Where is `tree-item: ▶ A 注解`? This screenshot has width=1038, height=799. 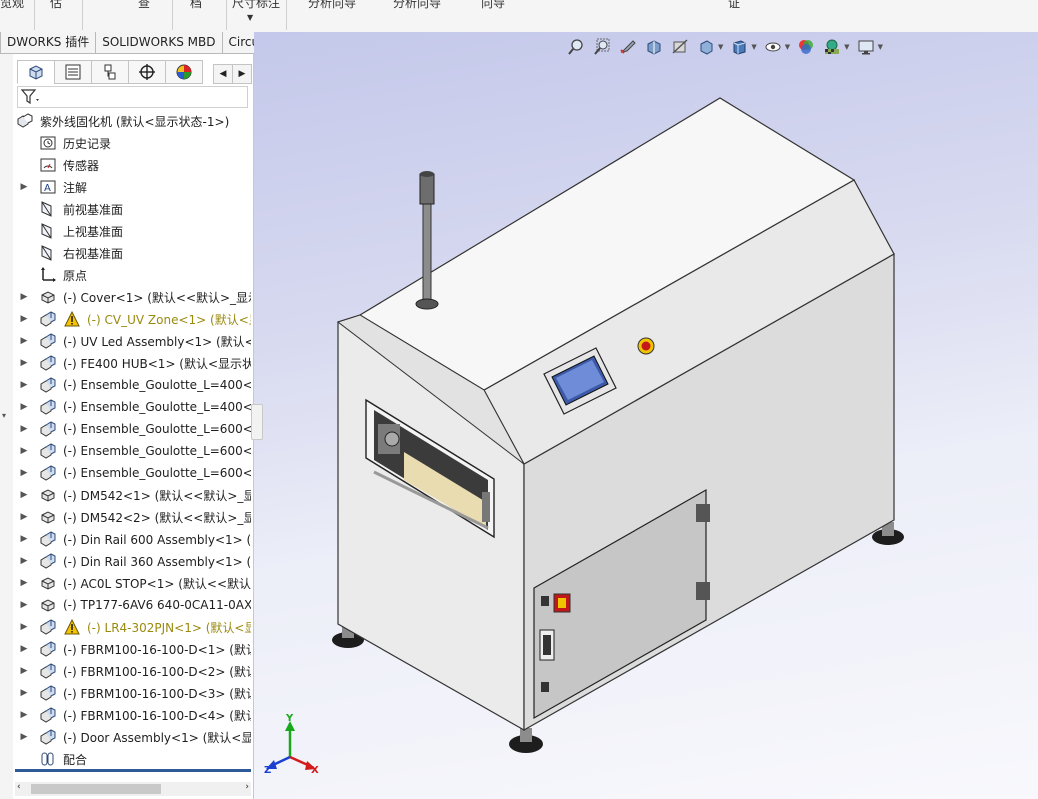 tree-item: ▶ A 注解 is located at coordinates (132, 187).